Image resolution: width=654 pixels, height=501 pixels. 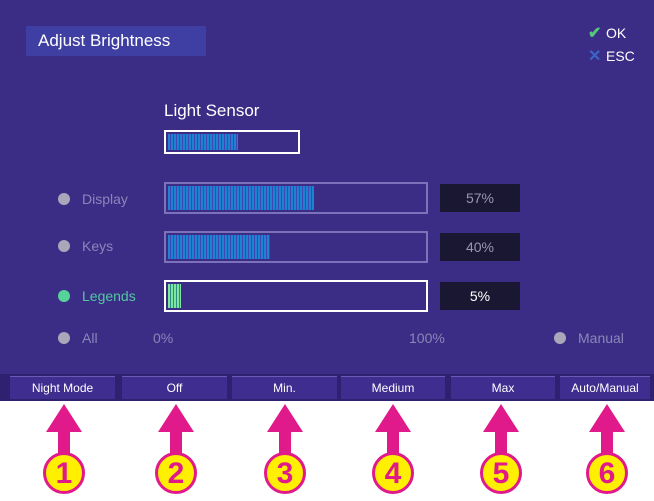 What do you see at coordinates (64, 473) in the screenshot?
I see `callout-number-1: 1` at bounding box center [64, 473].